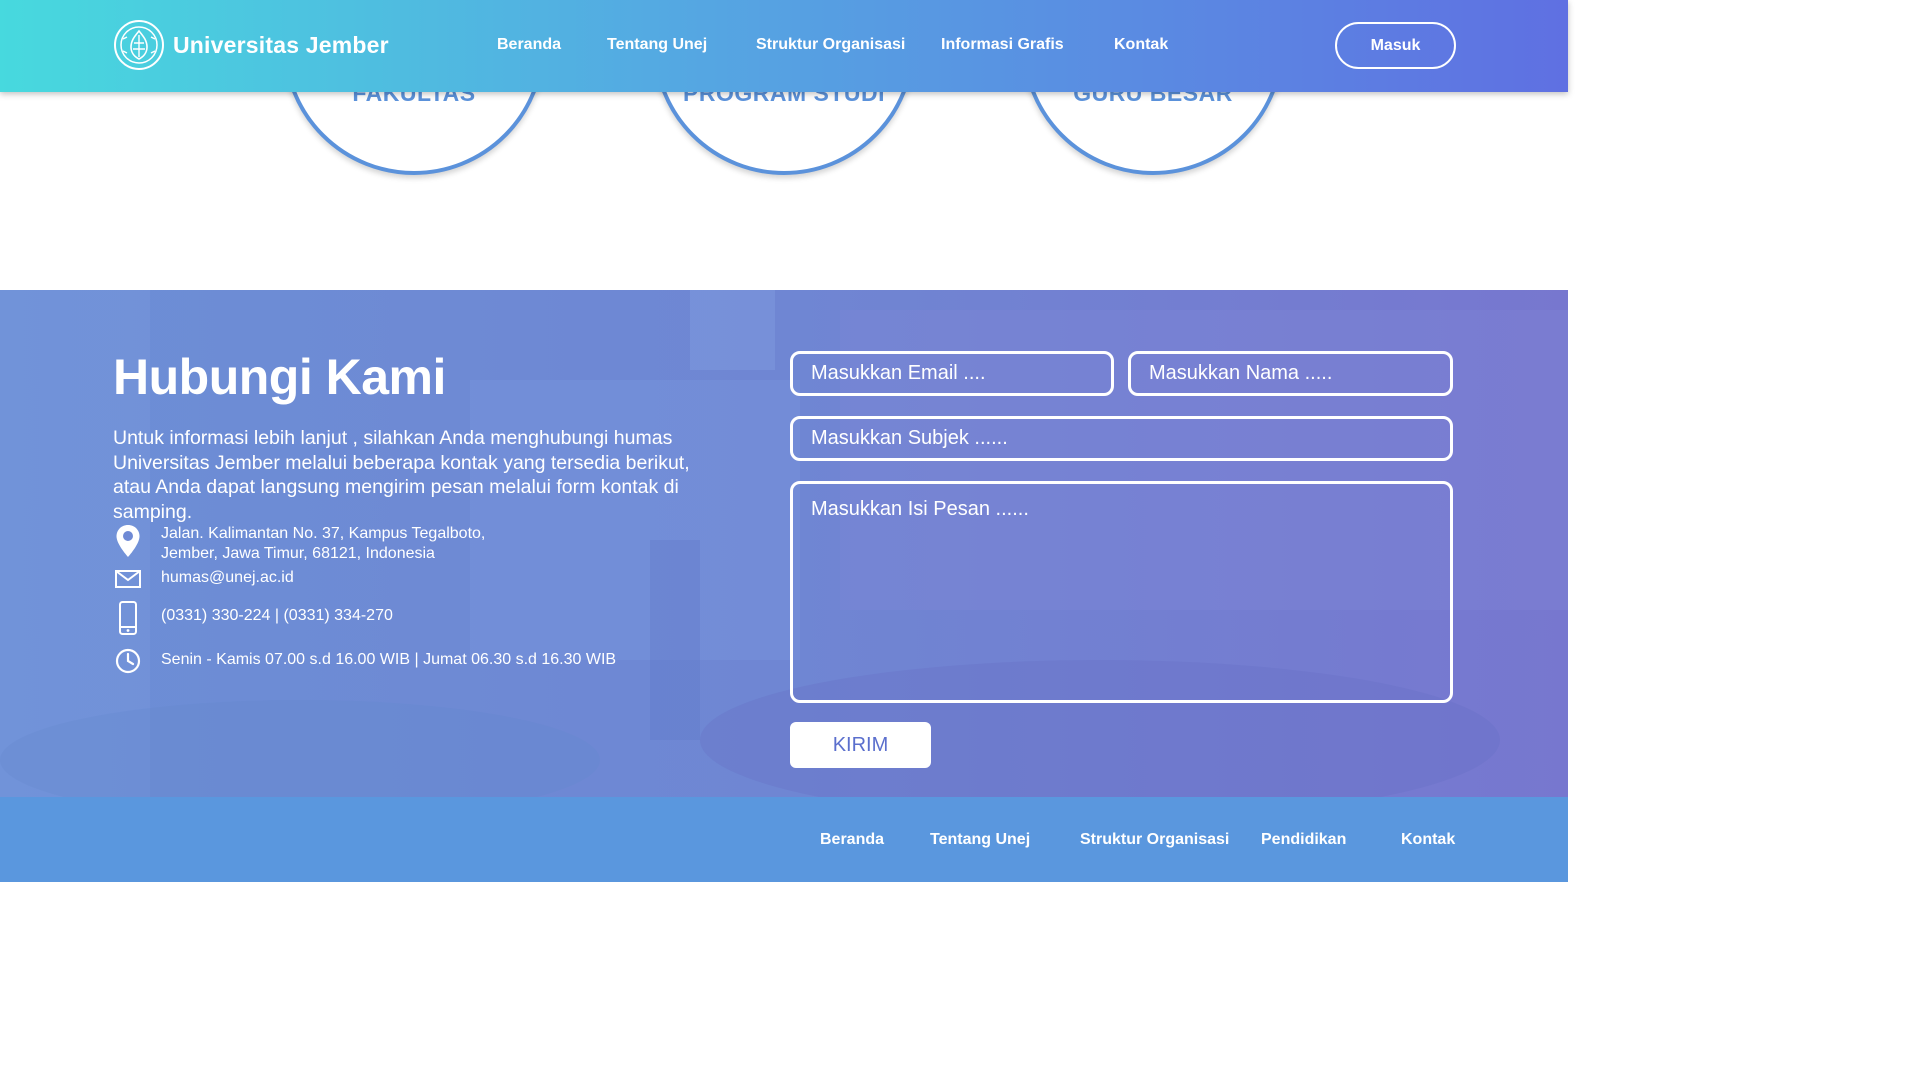 This screenshot has width=1920, height=1080. Describe the element at coordinates (1121, 592) in the screenshot. I see `message-textarea` at that location.